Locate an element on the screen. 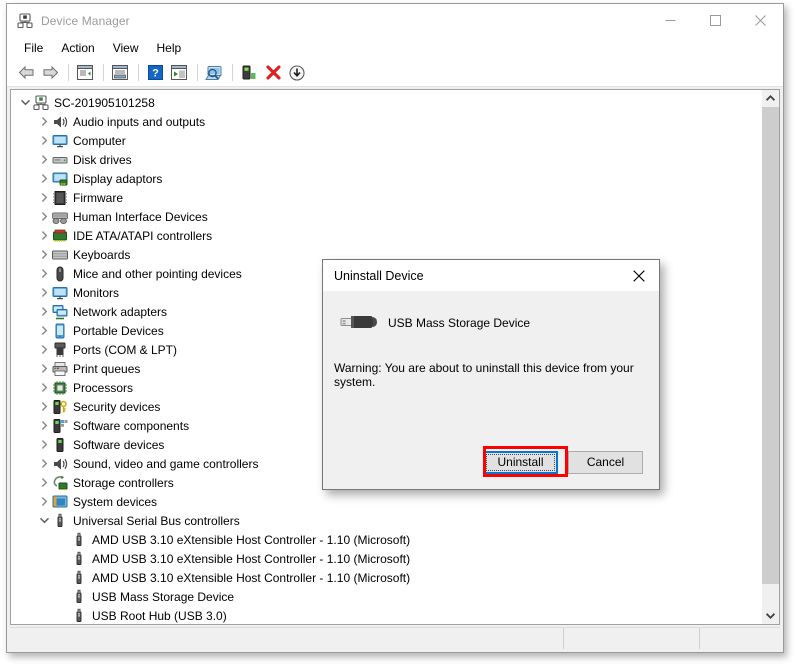 The height and width of the screenshot is (666, 795). status-bar is located at coordinates (395, 638).